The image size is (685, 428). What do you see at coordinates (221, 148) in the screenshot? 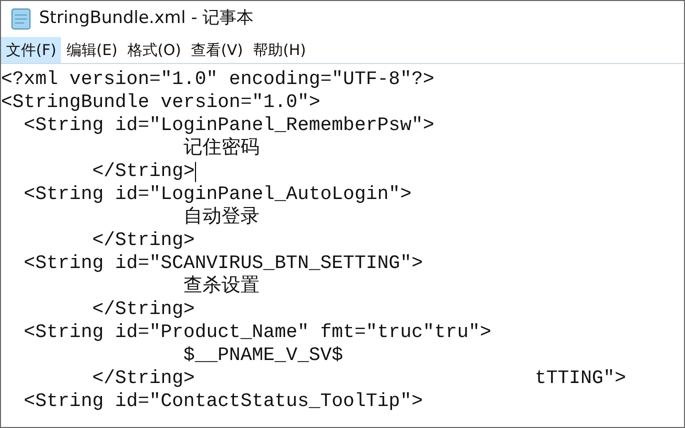
I see `code-line: 记住密码` at bounding box center [221, 148].